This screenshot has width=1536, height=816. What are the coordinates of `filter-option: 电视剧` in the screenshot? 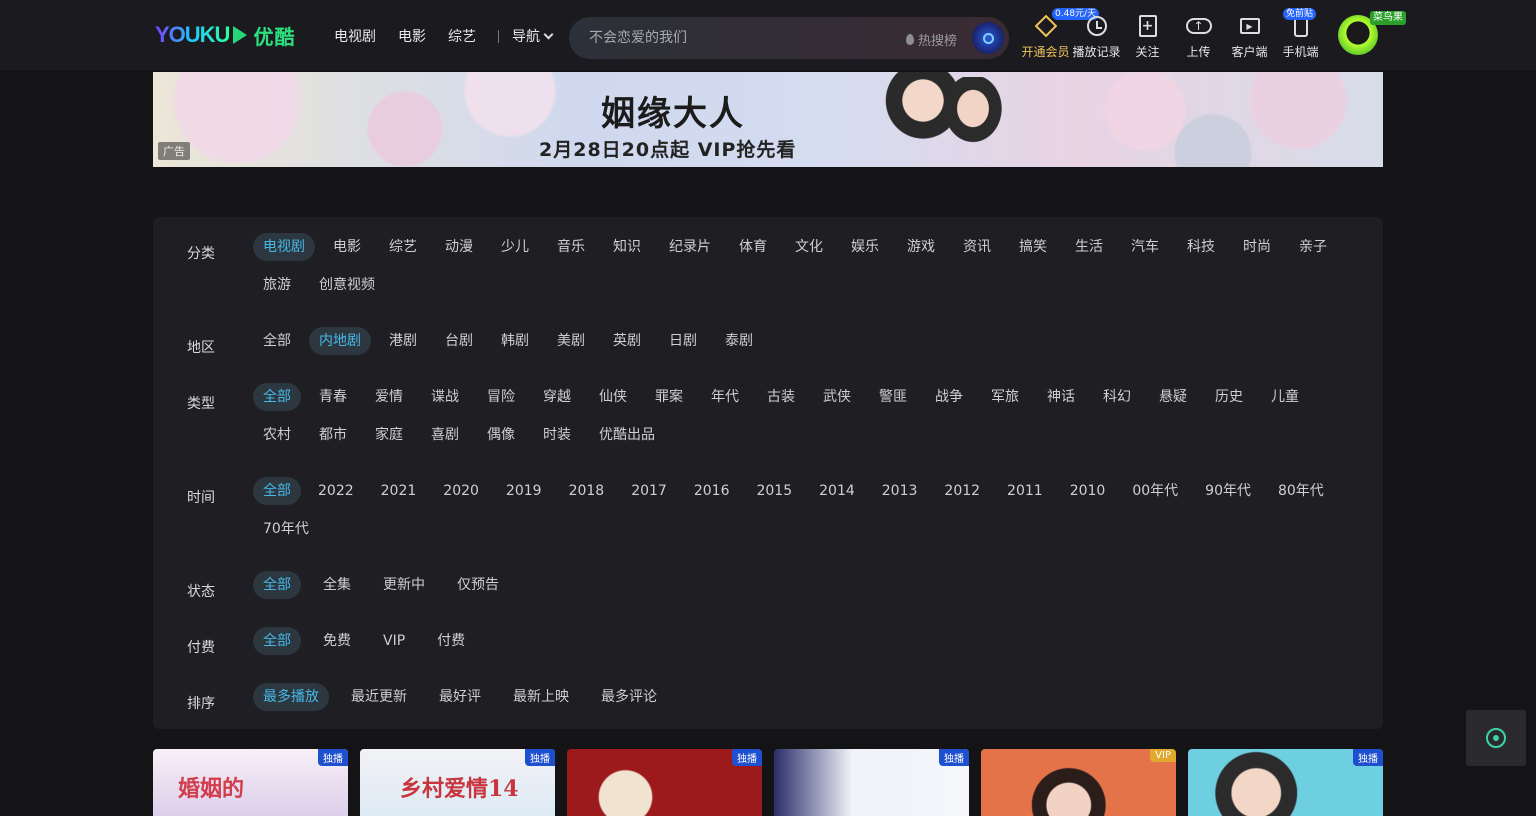 It's located at (284, 247).